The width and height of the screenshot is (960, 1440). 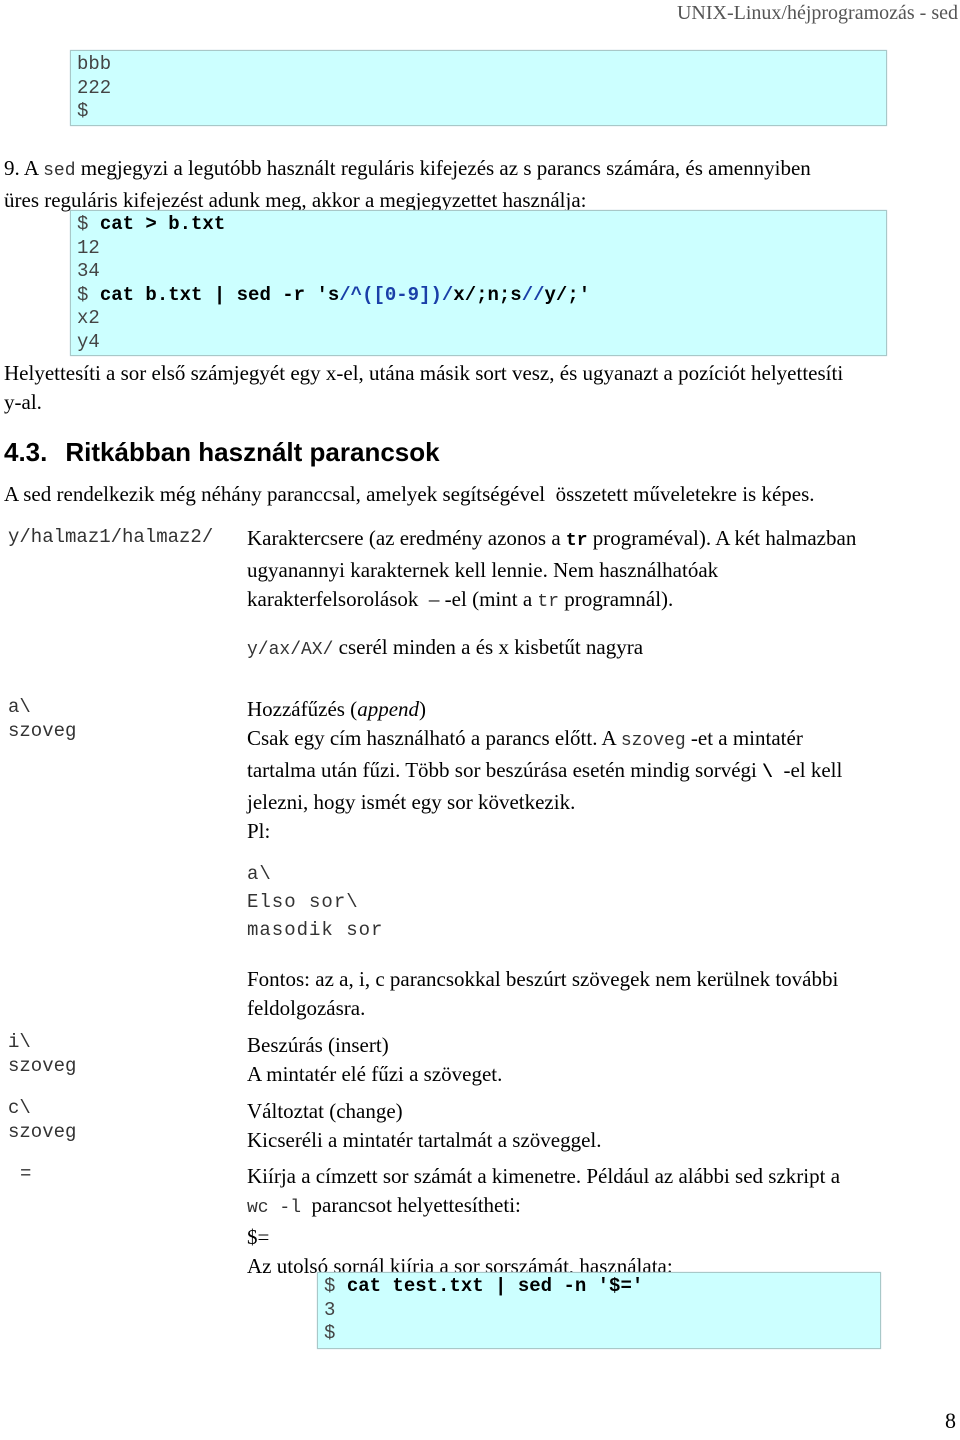 What do you see at coordinates (59, 171) in the screenshot?
I see `sed-inline-code: sed` at bounding box center [59, 171].